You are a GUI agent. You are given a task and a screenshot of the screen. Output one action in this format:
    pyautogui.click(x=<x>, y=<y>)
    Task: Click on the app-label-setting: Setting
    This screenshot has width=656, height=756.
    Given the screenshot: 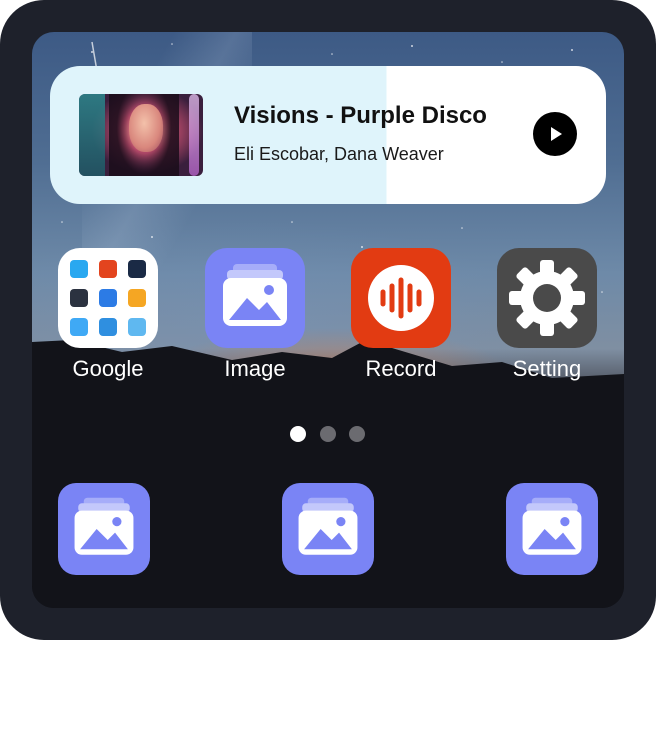 What is the action you would take?
    pyautogui.click(x=547, y=368)
    